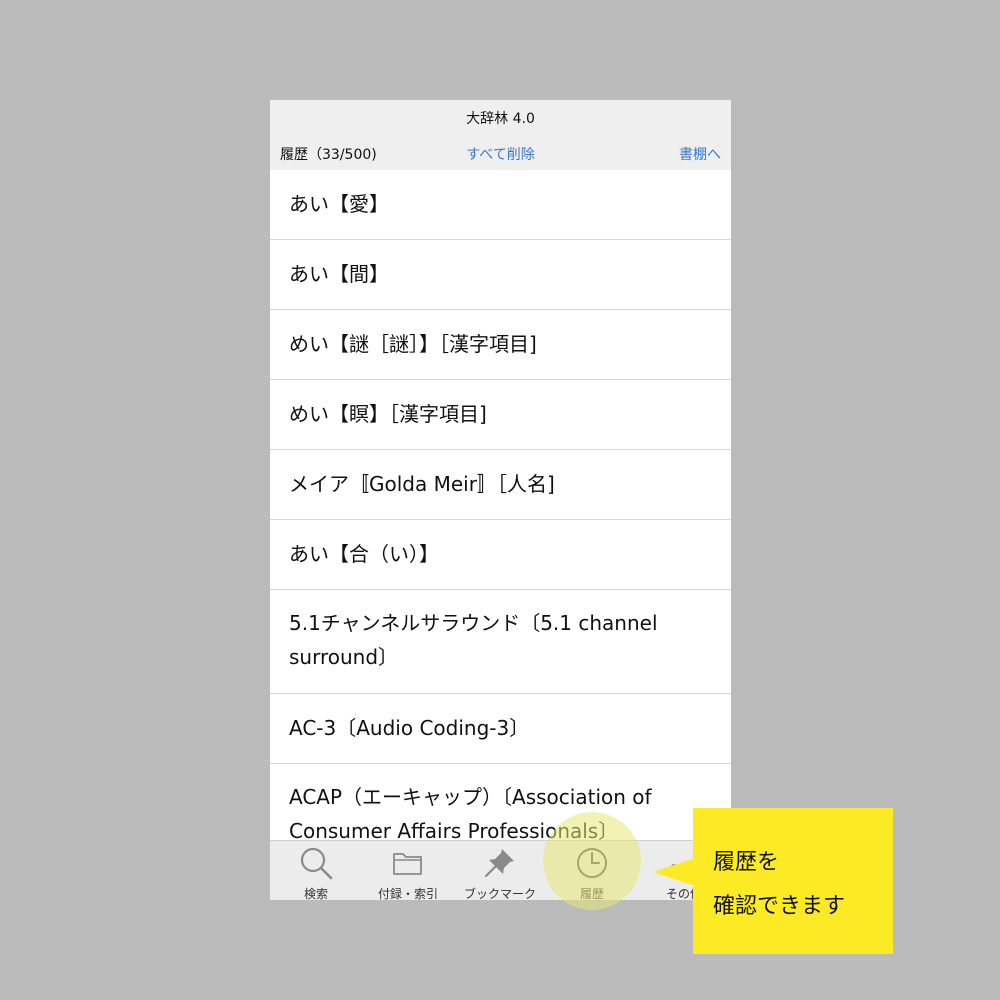 The width and height of the screenshot is (1000, 1000). Describe the element at coordinates (700, 154) in the screenshot. I see `bookshelf-button: 書棚へ` at that location.